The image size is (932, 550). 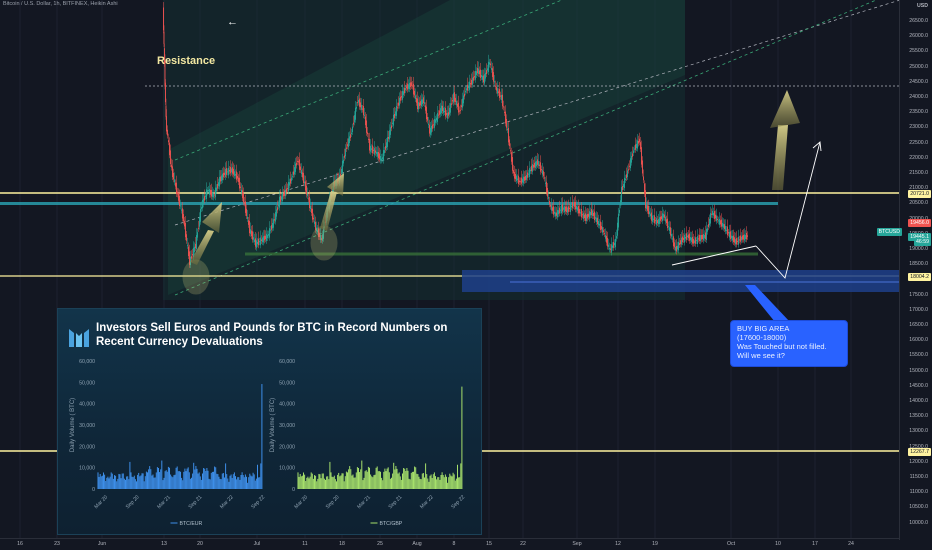 What do you see at coordinates (232, 22) in the screenshot?
I see `arrow-left-icon: ←` at bounding box center [232, 22].